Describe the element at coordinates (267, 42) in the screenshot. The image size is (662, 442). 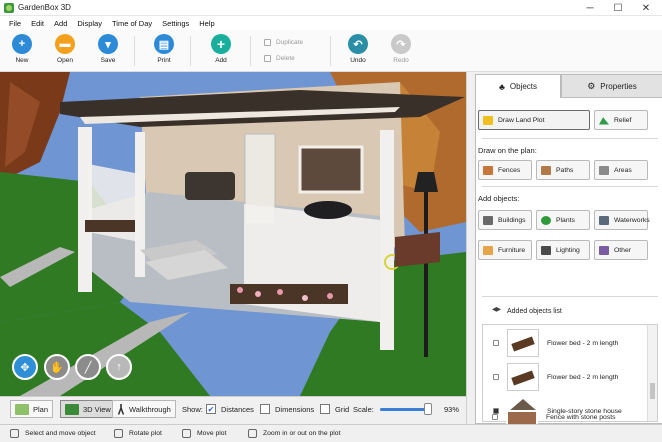
I see `duplicate-icon` at that location.